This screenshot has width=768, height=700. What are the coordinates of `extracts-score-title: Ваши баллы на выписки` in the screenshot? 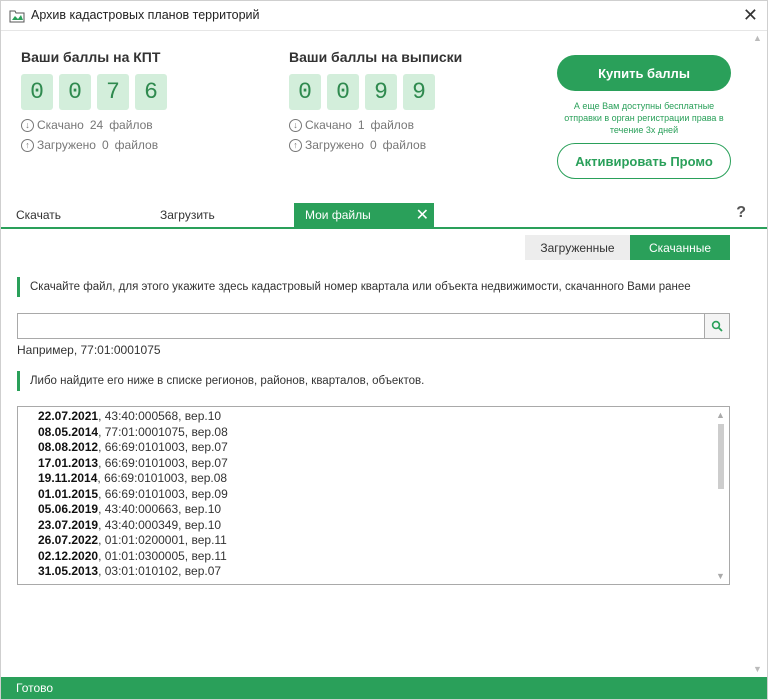 It's located at (376, 57).